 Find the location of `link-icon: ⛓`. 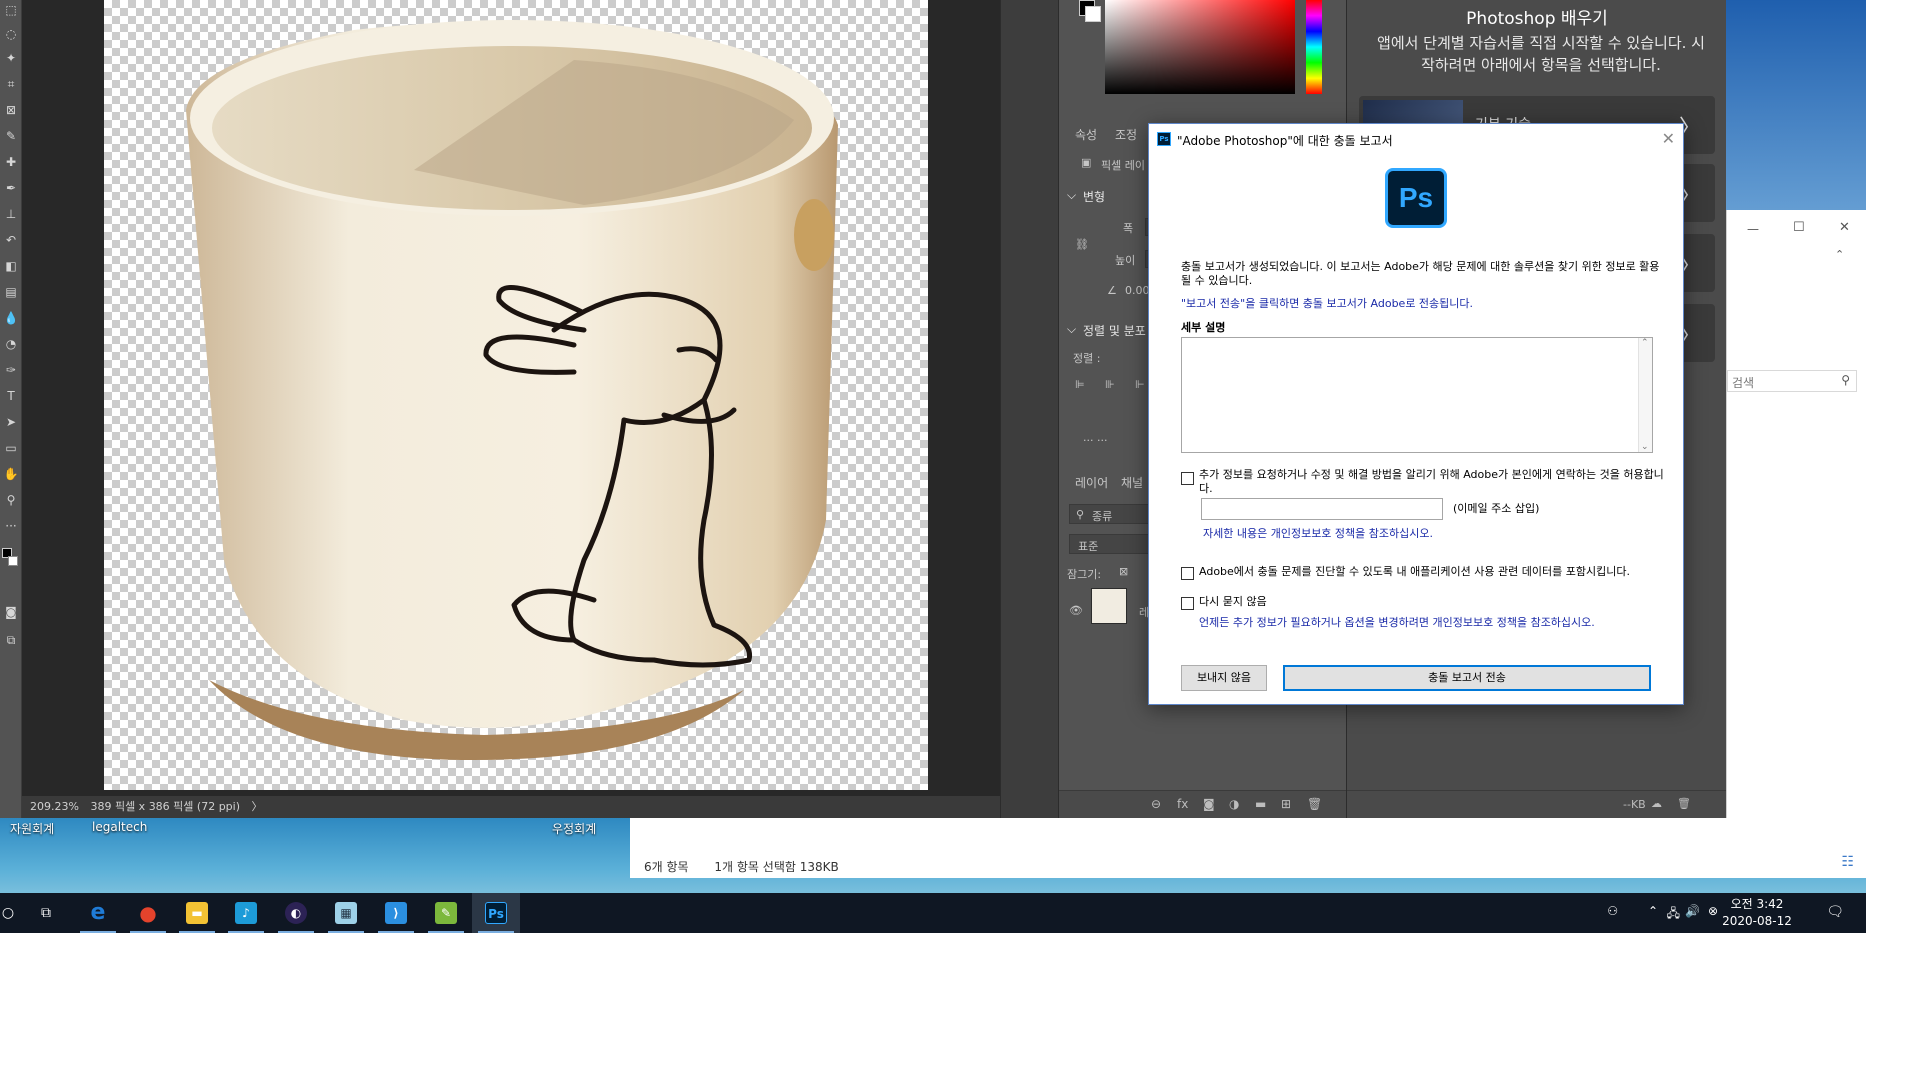

link-icon: ⛓ is located at coordinates (1082, 244).